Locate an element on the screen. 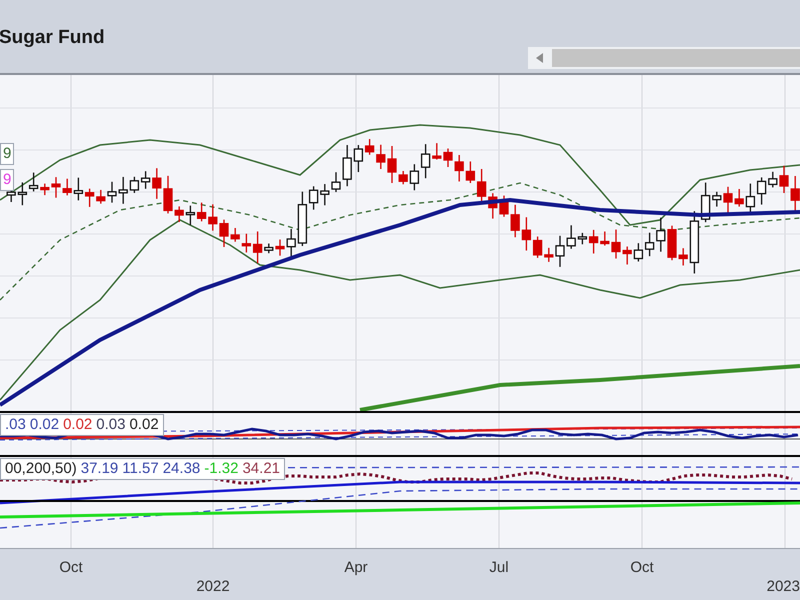 The image size is (800, 600). legend-value: 00,200,50) is located at coordinates (41, 469).